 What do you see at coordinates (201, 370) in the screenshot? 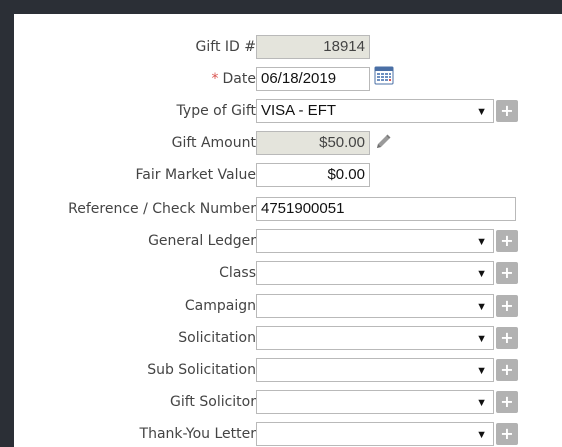
I see `sub-solicitation-label: Sub Solicitation` at bounding box center [201, 370].